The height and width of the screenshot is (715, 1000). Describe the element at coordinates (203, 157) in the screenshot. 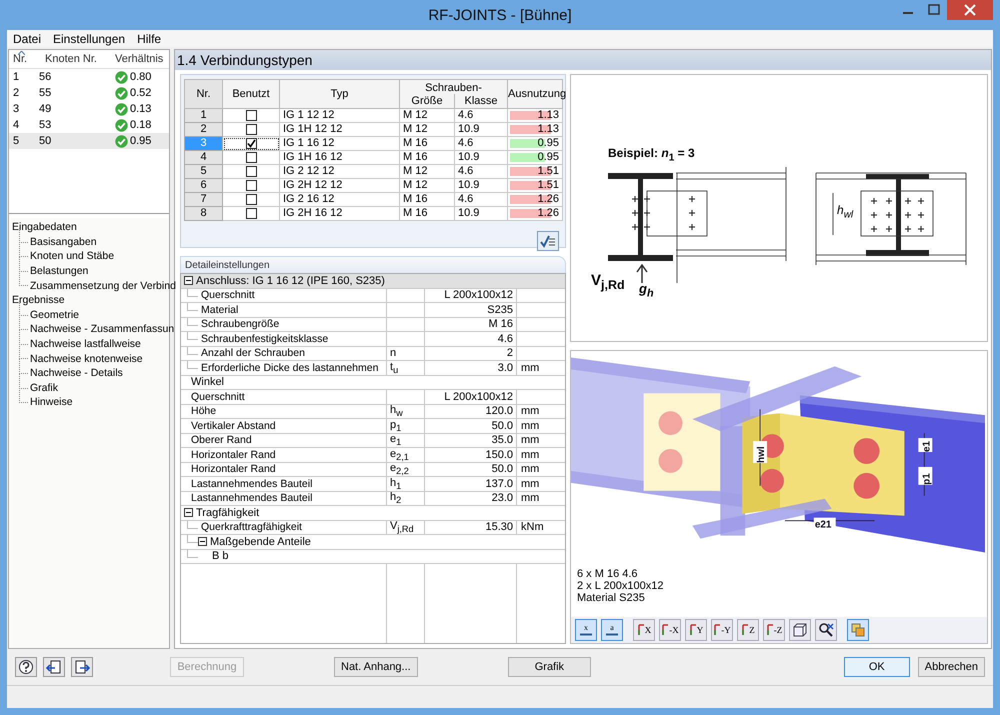

I see `row-header: 4` at that location.